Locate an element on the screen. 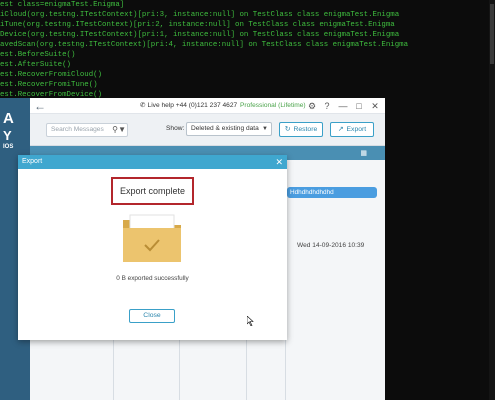  logo-line-2: Y is located at coordinates (7, 135).